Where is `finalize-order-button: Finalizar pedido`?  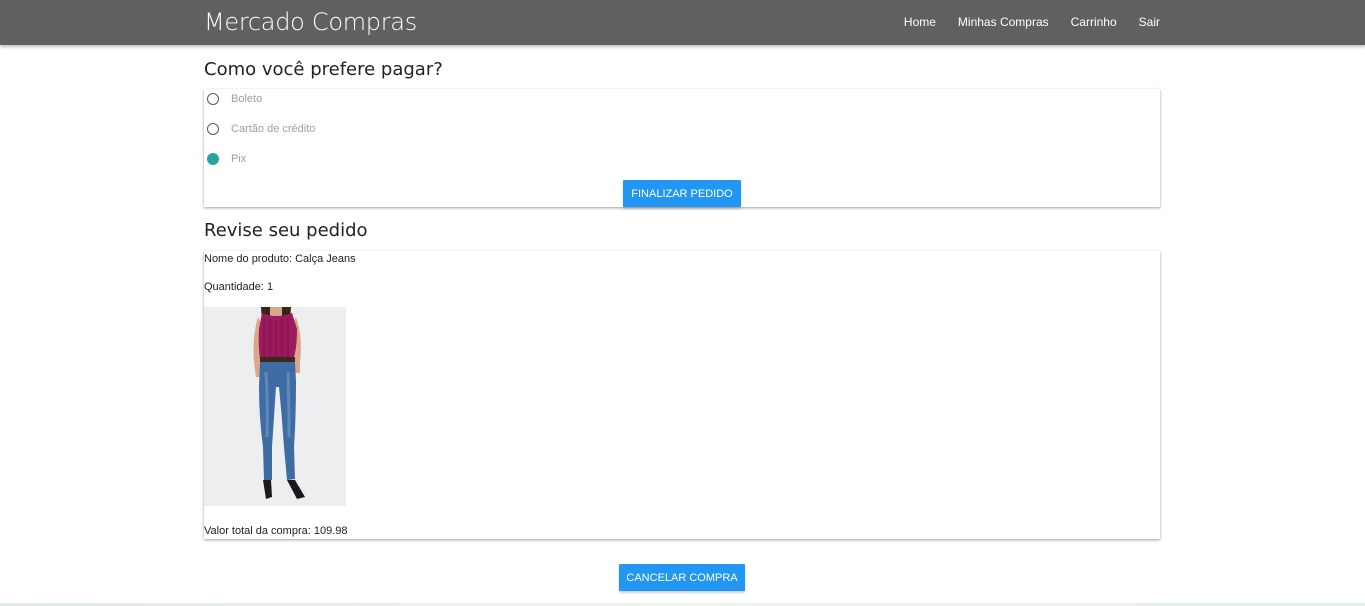 finalize-order-button: Finalizar pedido is located at coordinates (682, 193).